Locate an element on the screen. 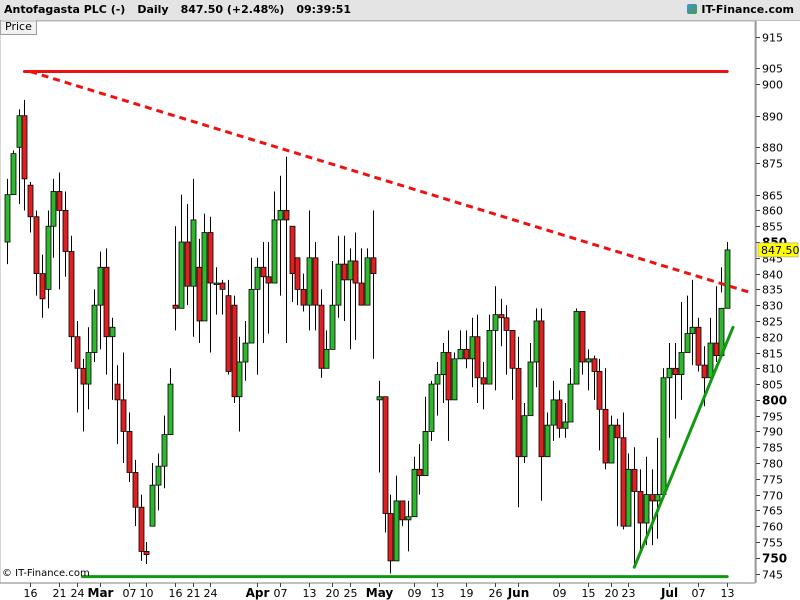 The height and width of the screenshot is (600, 800). x-tick-label: 23 is located at coordinates (629, 593).